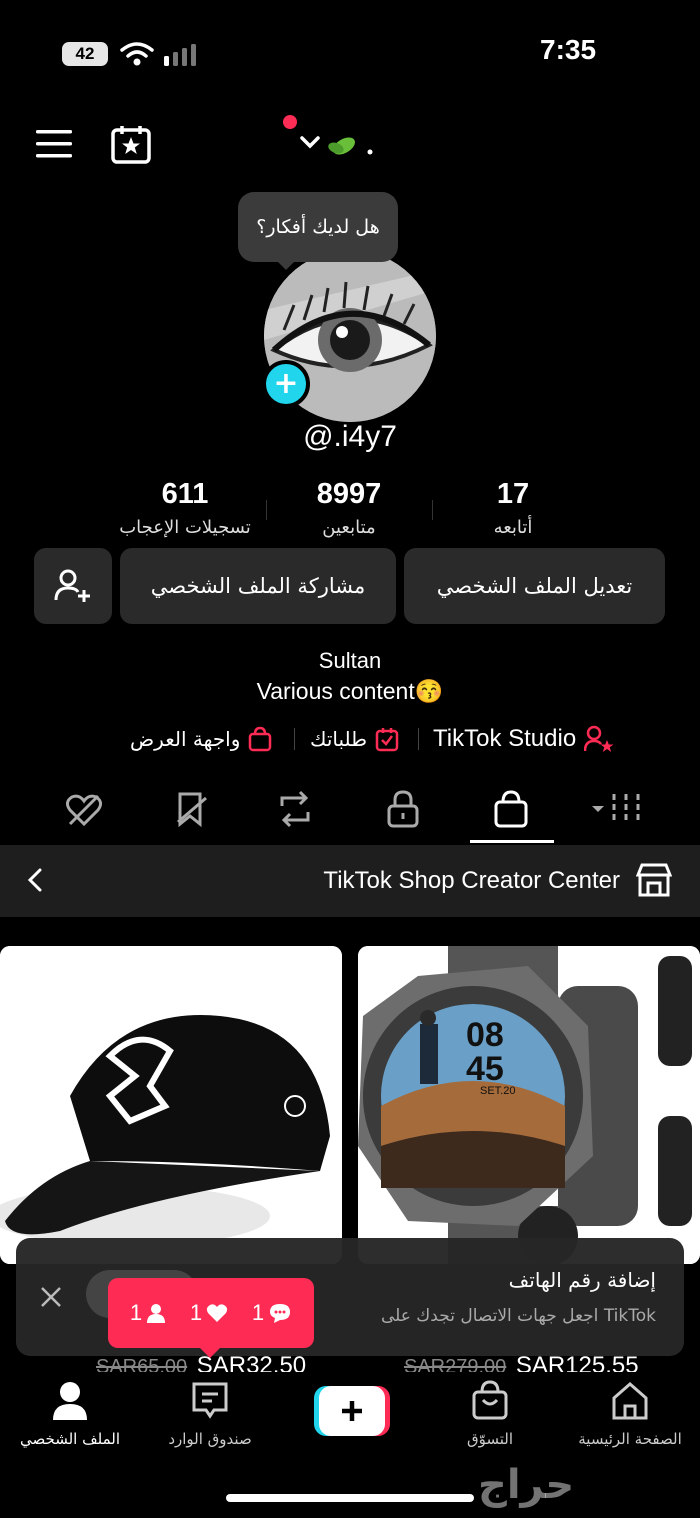 This screenshot has height=1518, width=700. Describe the element at coordinates (84, 810) in the screenshot. I see `tab-liked-hidden-icon` at that location.